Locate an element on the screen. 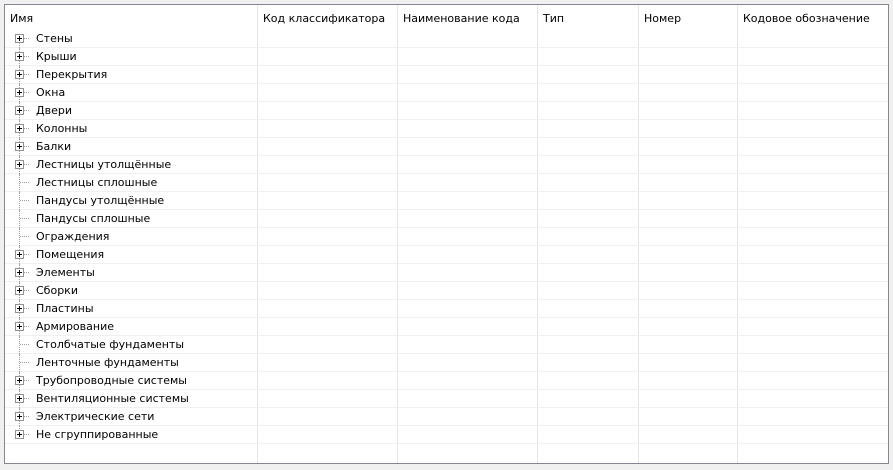 This screenshot has width=893, height=470. tree-row-label: Пластины is located at coordinates (65, 308).